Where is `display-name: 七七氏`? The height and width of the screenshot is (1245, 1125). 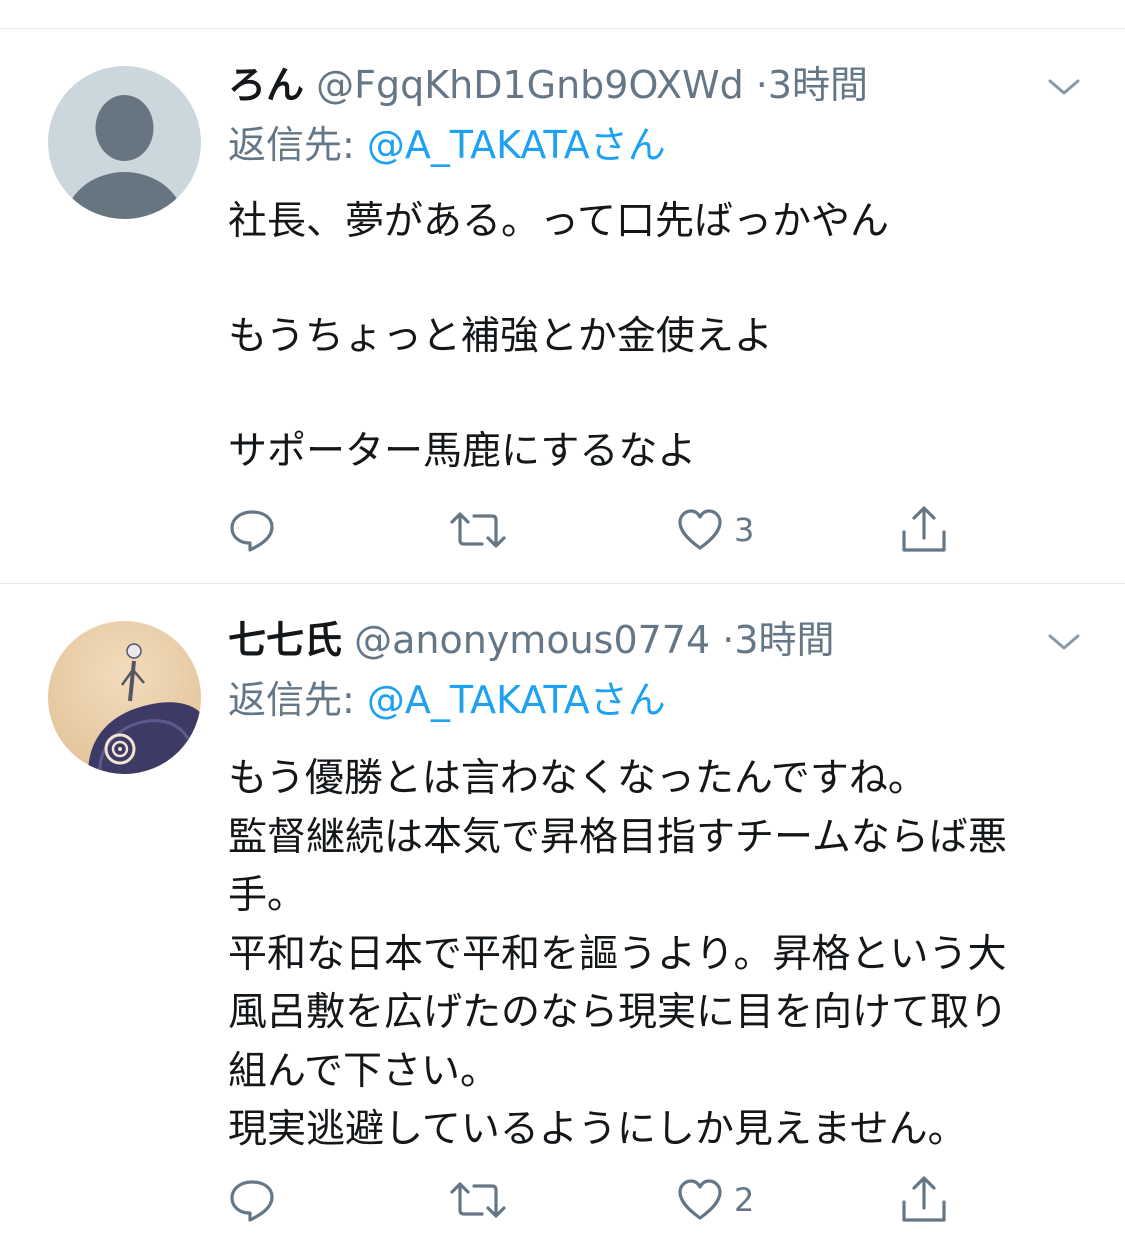
display-name: 七七氏 is located at coordinates (285, 640).